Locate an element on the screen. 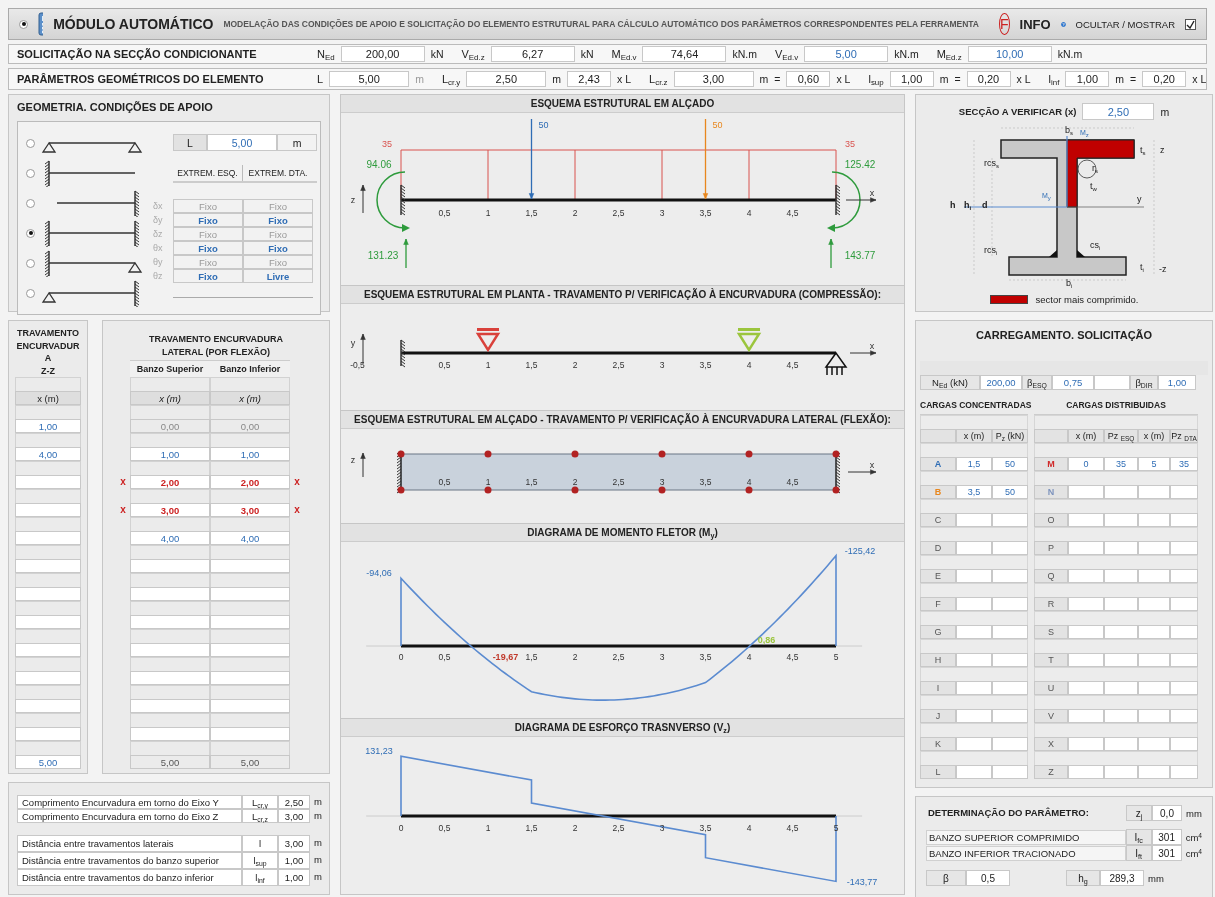 This screenshot has width=1215, height=897. value-field: 200,00 is located at coordinates (382, 54).